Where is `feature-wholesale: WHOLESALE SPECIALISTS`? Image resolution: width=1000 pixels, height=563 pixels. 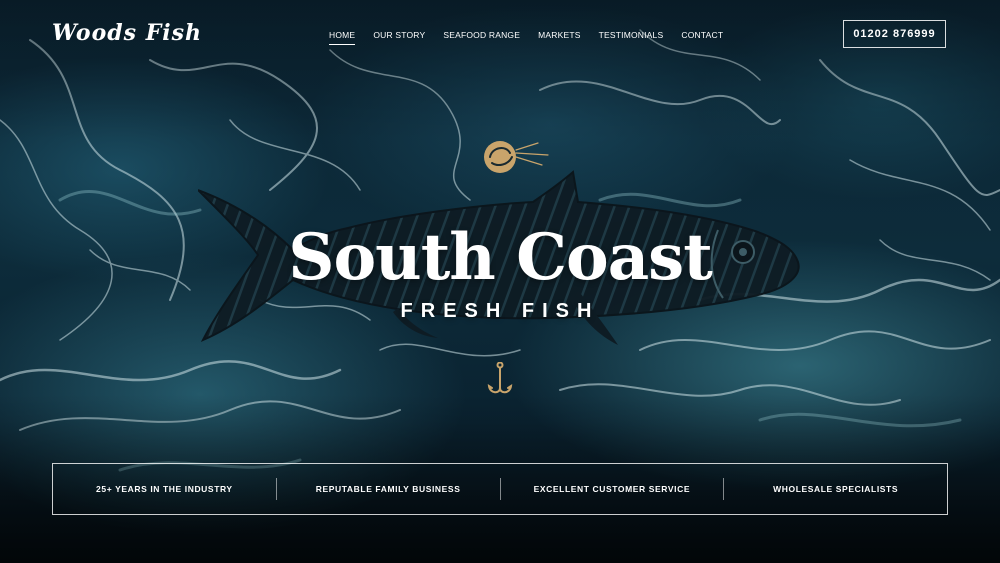
feature-wholesale: WHOLESALE SPECIALISTS is located at coordinates (836, 489).